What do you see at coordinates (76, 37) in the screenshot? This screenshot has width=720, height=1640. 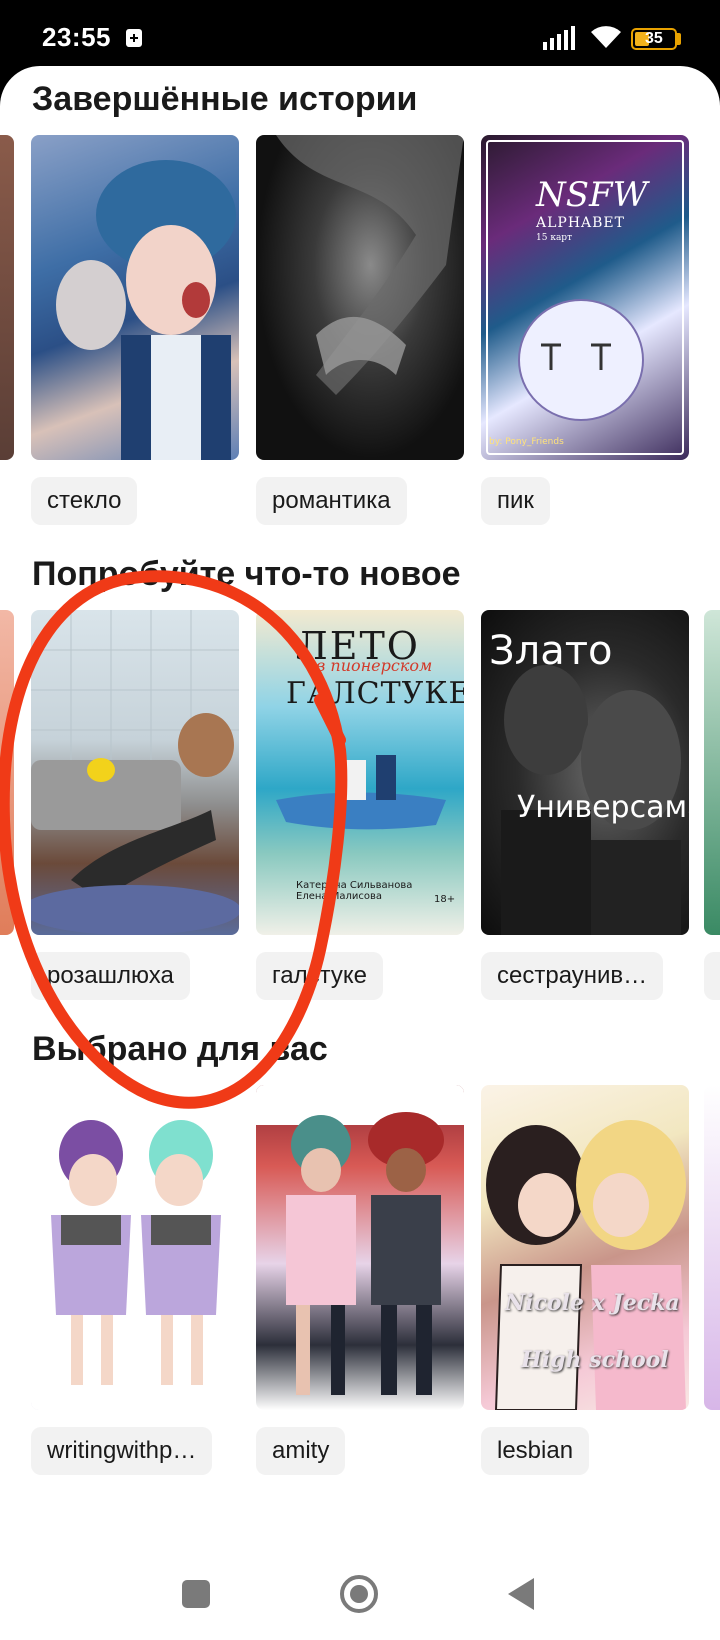 I see `status-time: 23:55` at bounding box center [76, 37].